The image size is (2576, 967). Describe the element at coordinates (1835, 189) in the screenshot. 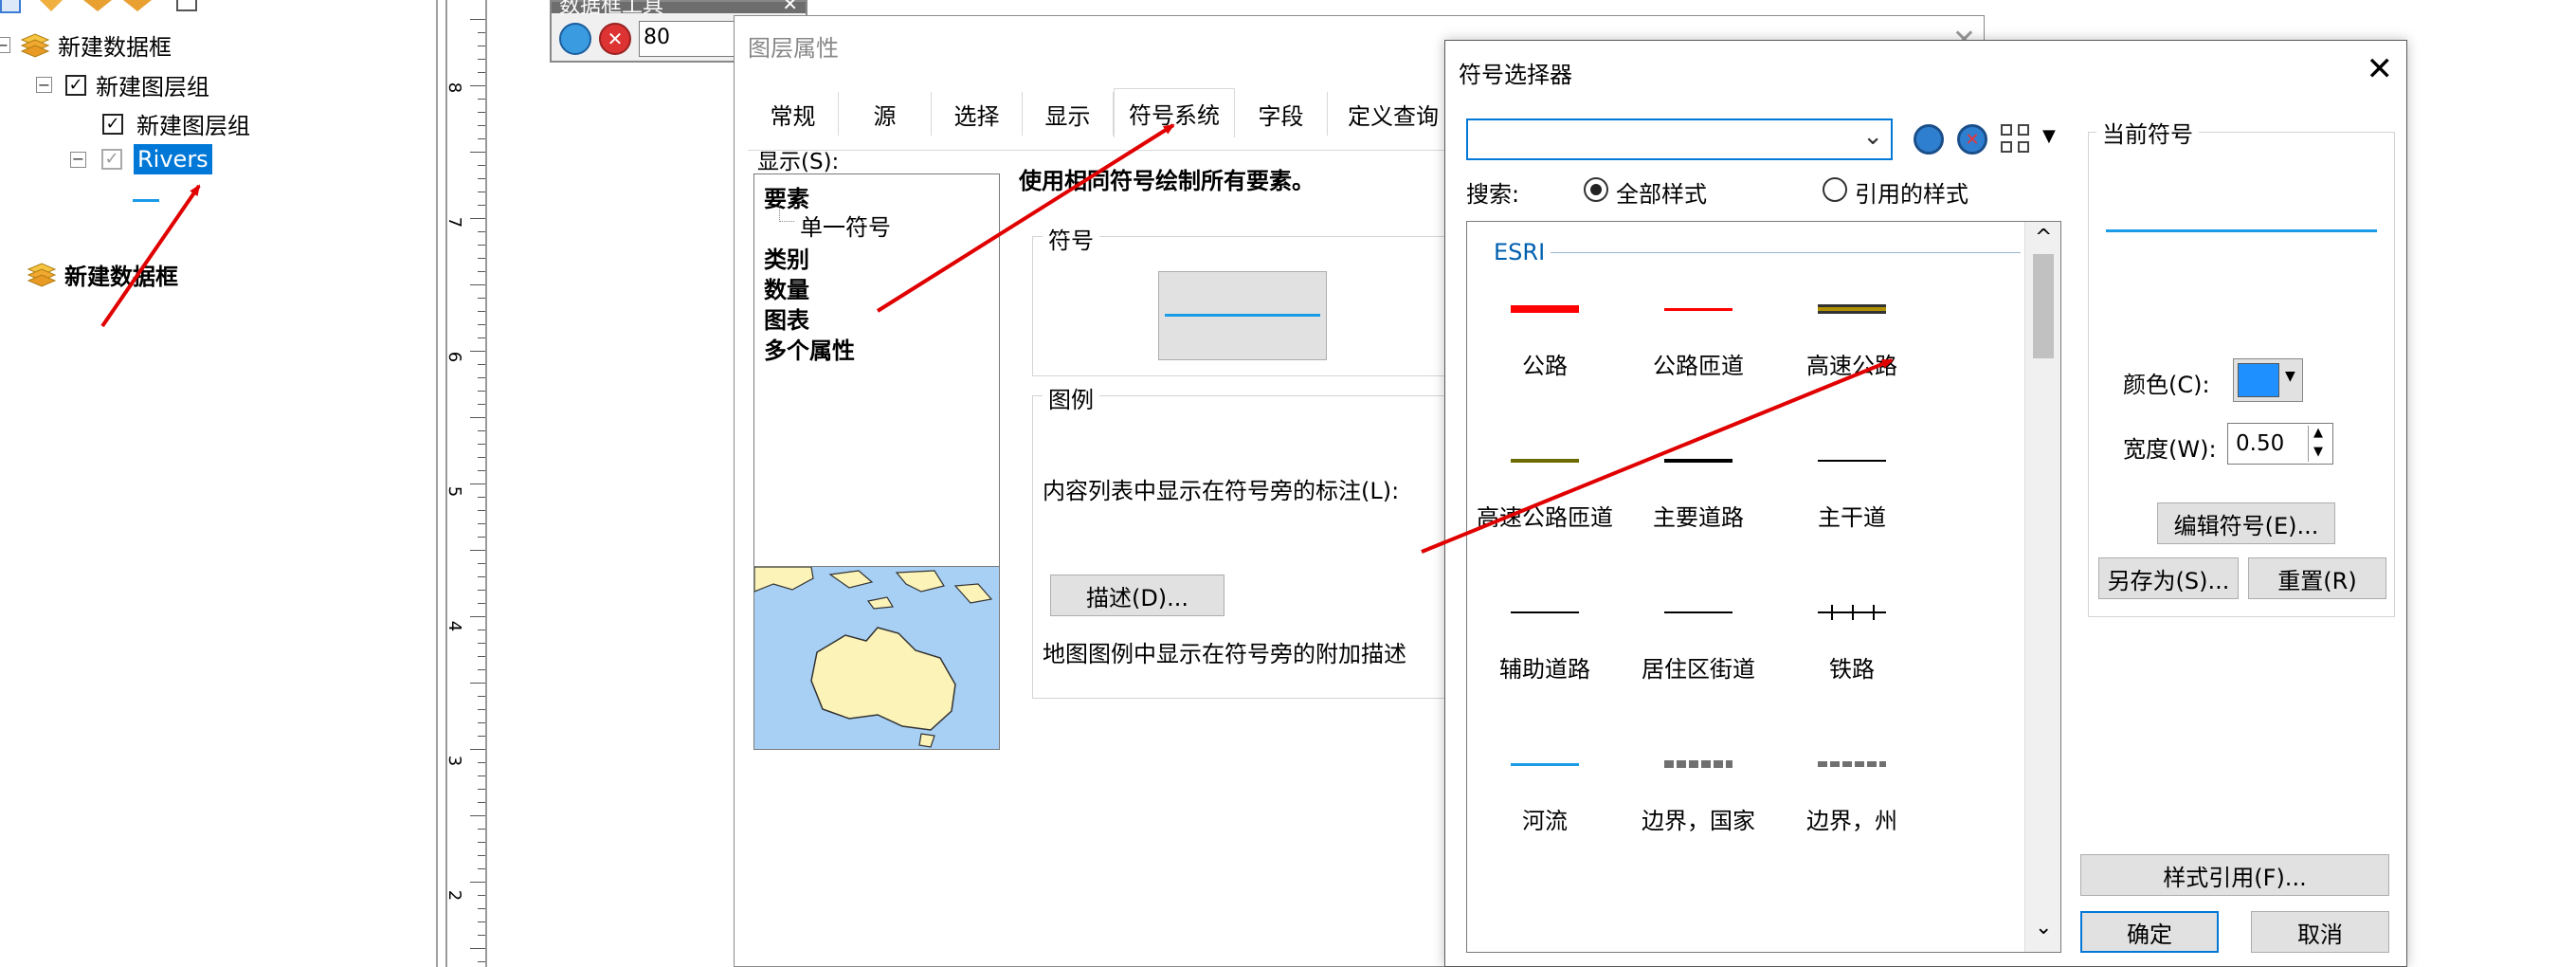

I see `radio-referenced-styles` at that location.